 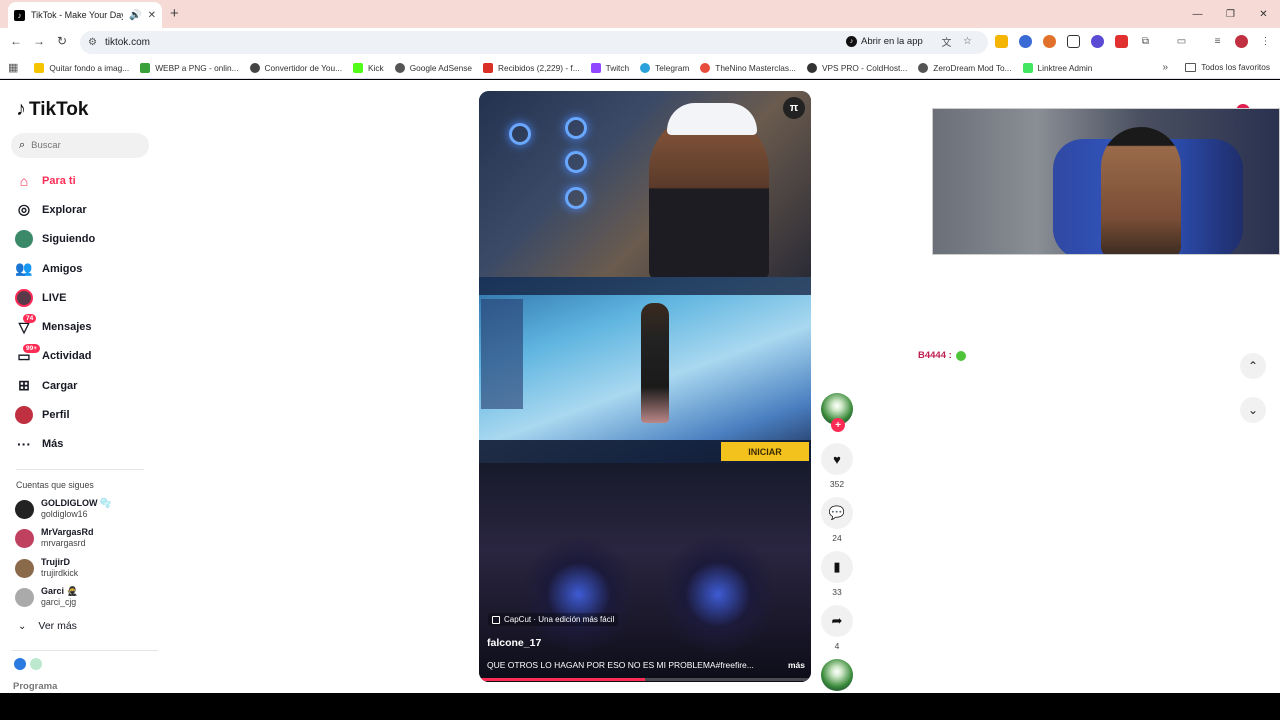 What do you see at coordinates (174, 13) in the screenshot?
I see `new-tab-button: +` at bounding box center [174, 13].